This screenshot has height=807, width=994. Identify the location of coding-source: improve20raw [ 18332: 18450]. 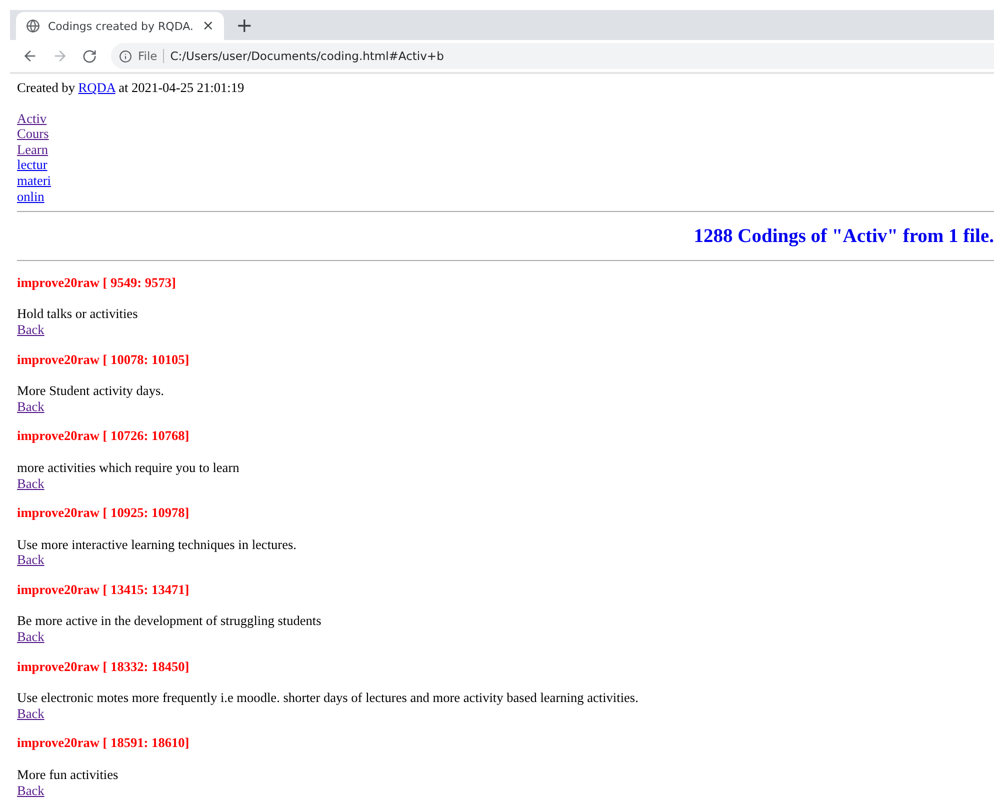
(103, 666).